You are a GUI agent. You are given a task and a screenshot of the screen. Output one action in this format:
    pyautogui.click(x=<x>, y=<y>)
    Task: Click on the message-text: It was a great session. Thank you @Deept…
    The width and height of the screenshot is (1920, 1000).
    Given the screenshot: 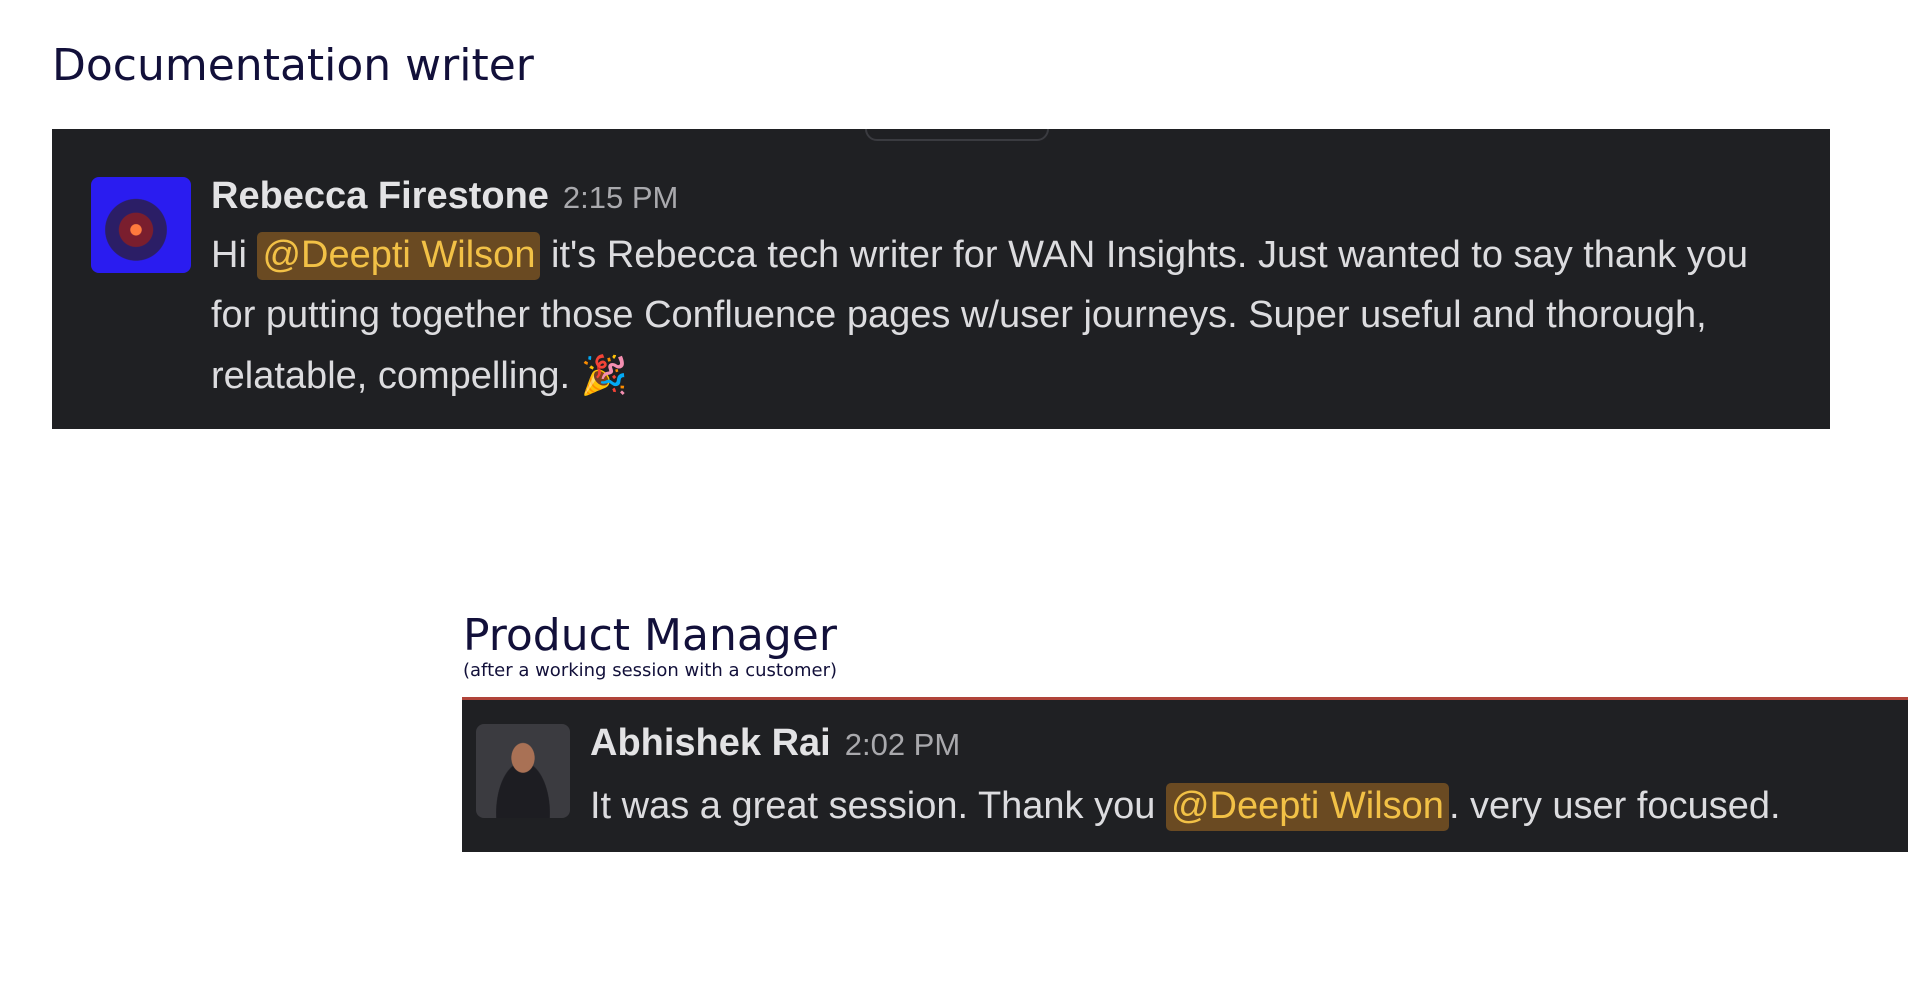 What is the action you would take?
    pyautogui.click(x=1245, y=806)
    